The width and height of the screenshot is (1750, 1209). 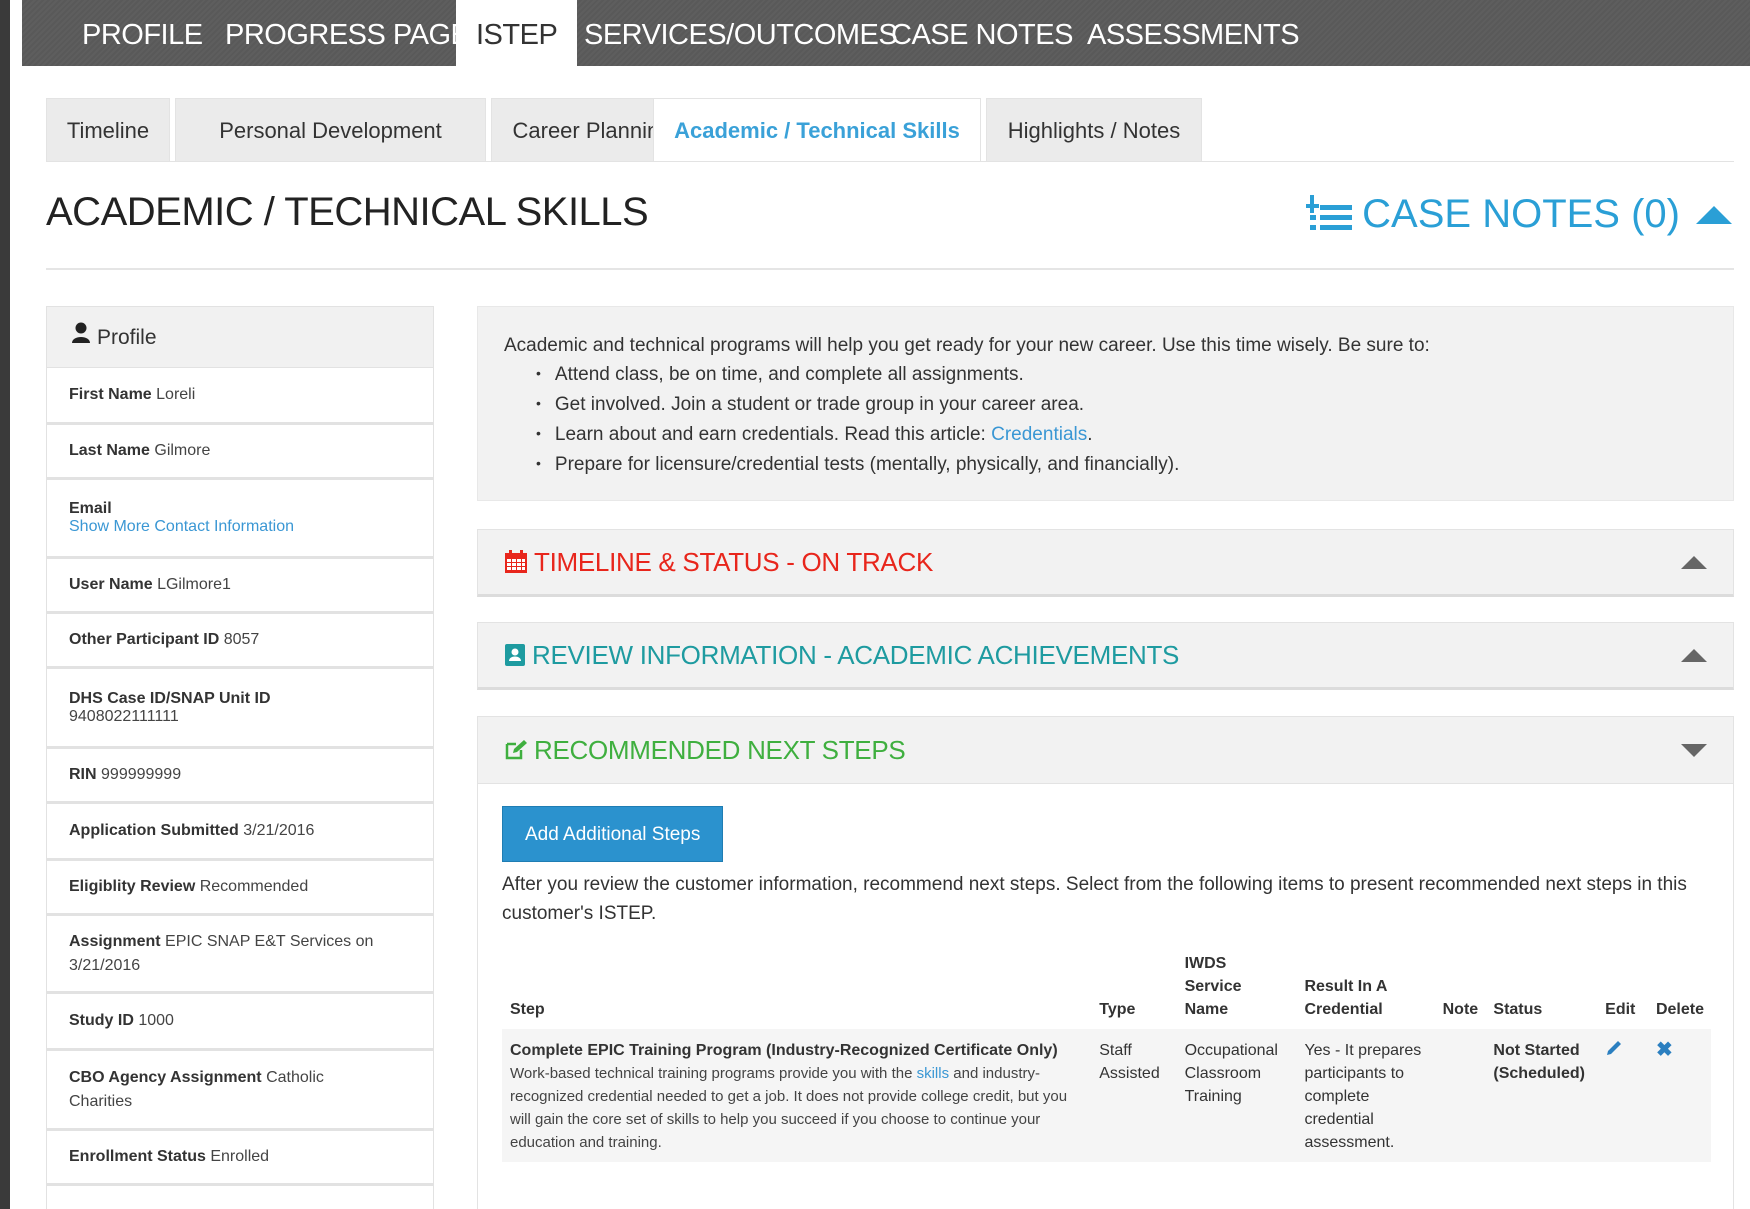 I want to click on page-title: ACADEMIC / TECHNICAL SKILLS, so click(x=347, y=212).